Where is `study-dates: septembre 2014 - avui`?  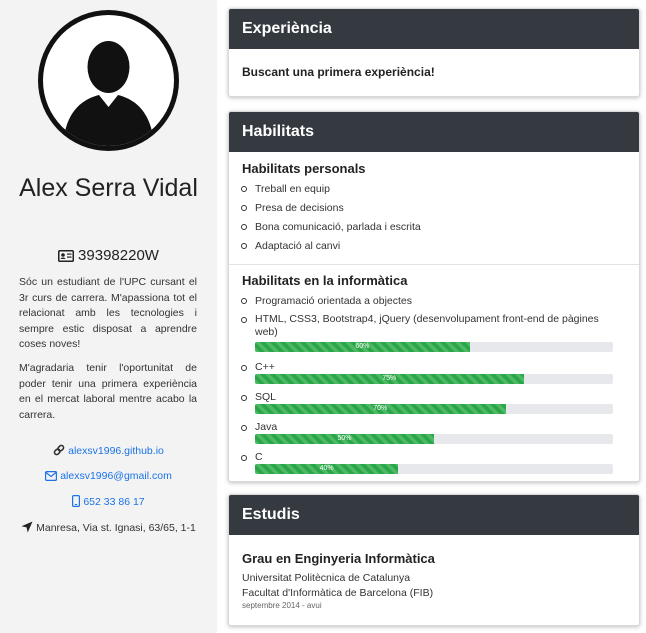
study-dates: septembre 2014 - avui is located at coordinates (282, 605).